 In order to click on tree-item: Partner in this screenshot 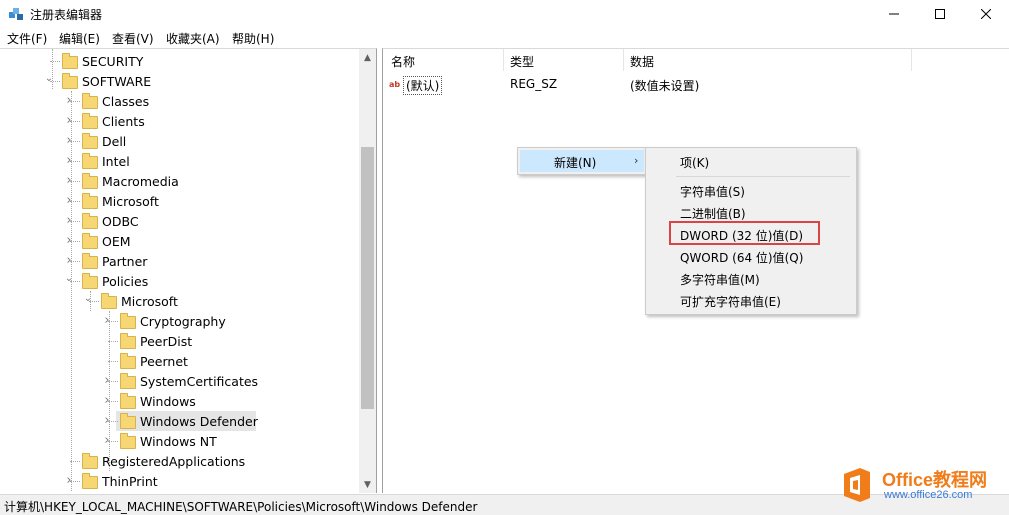, I will do `click(178, 261)`.